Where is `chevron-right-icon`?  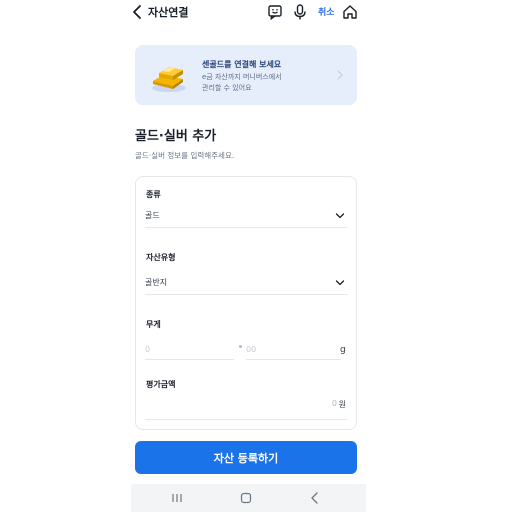
chevron-right-icon is located at coordinates (340, 75).